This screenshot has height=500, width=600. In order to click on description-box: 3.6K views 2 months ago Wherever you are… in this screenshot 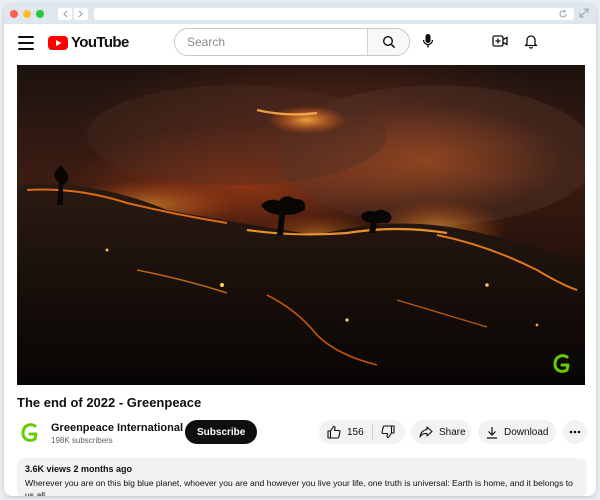, I will do `click(302, 477)`.